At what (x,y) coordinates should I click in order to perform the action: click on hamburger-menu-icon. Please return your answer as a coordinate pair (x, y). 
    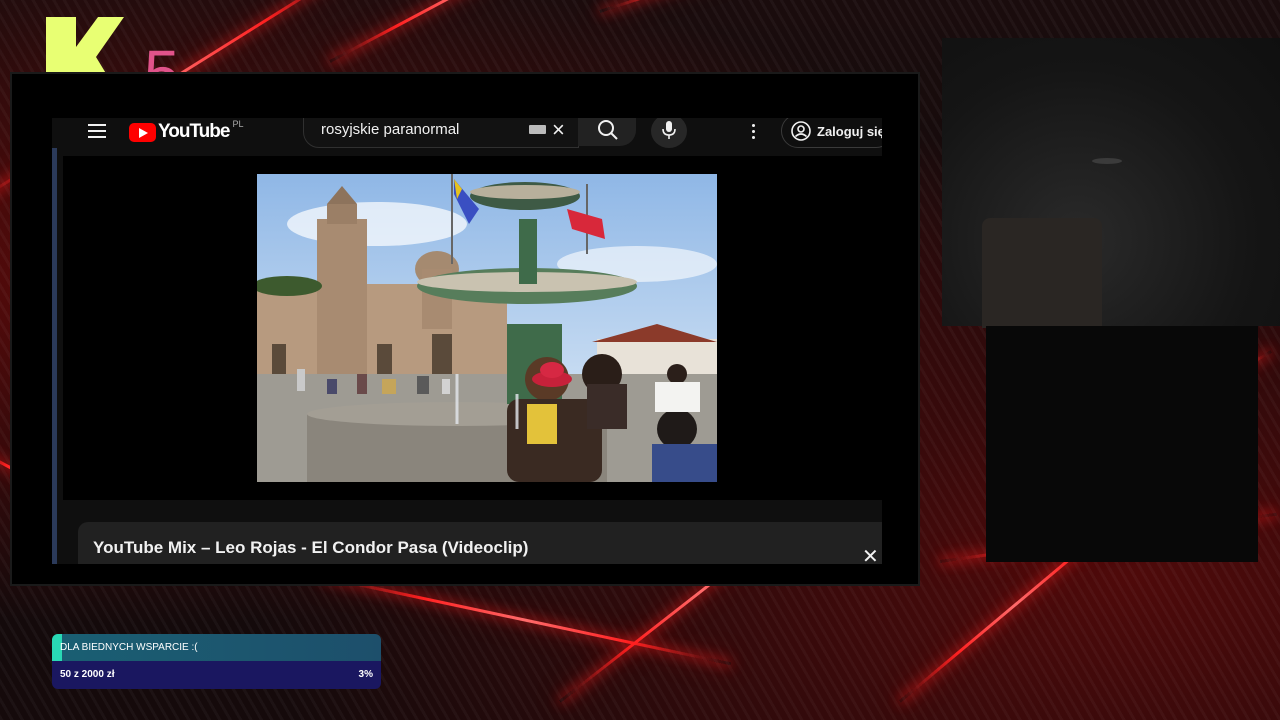
    Looking at the image, I should click on (97, 131).